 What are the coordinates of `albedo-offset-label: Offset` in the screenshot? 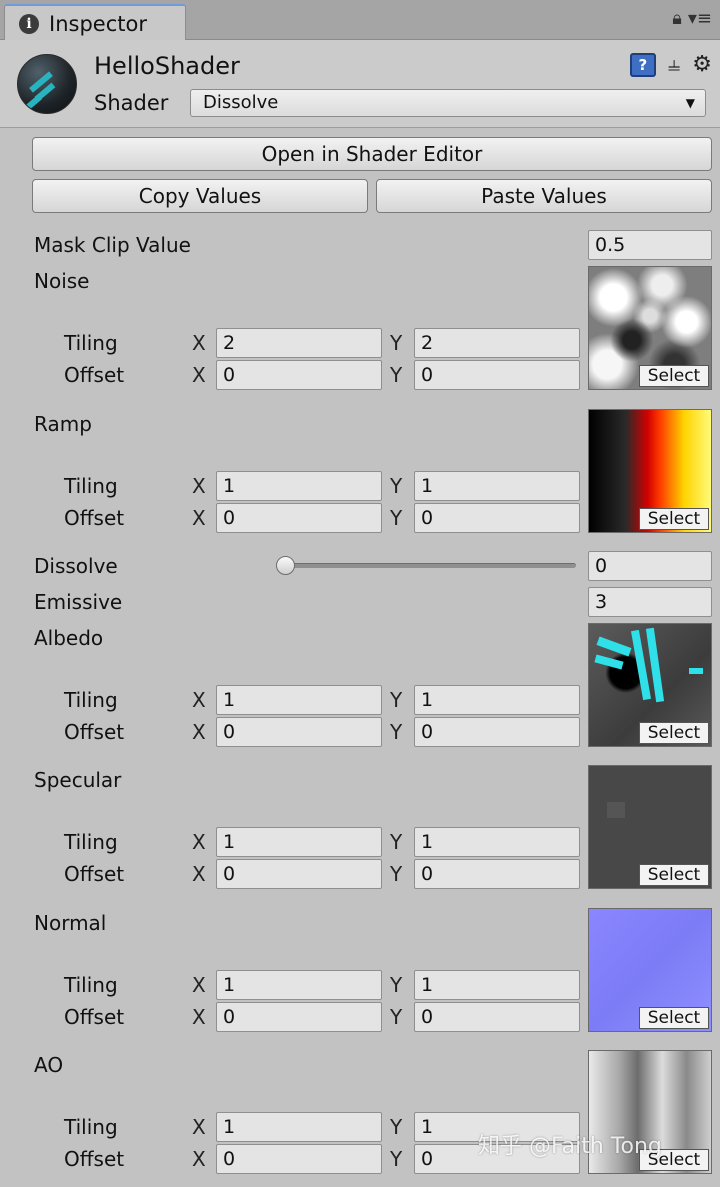 It's located at (94, 732).